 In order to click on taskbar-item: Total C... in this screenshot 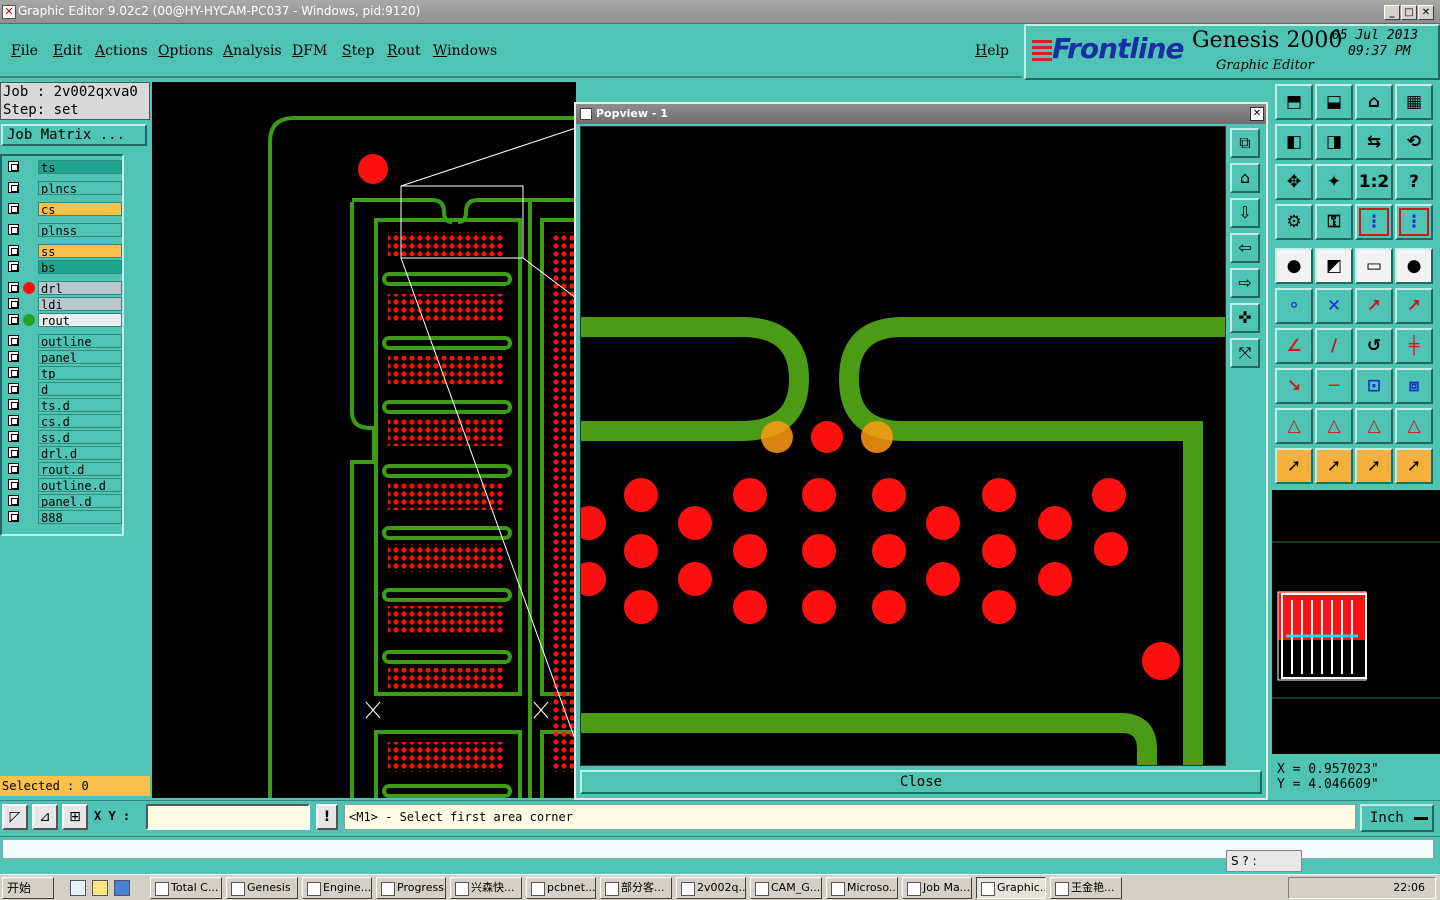, I will do `click(186, 888)`.